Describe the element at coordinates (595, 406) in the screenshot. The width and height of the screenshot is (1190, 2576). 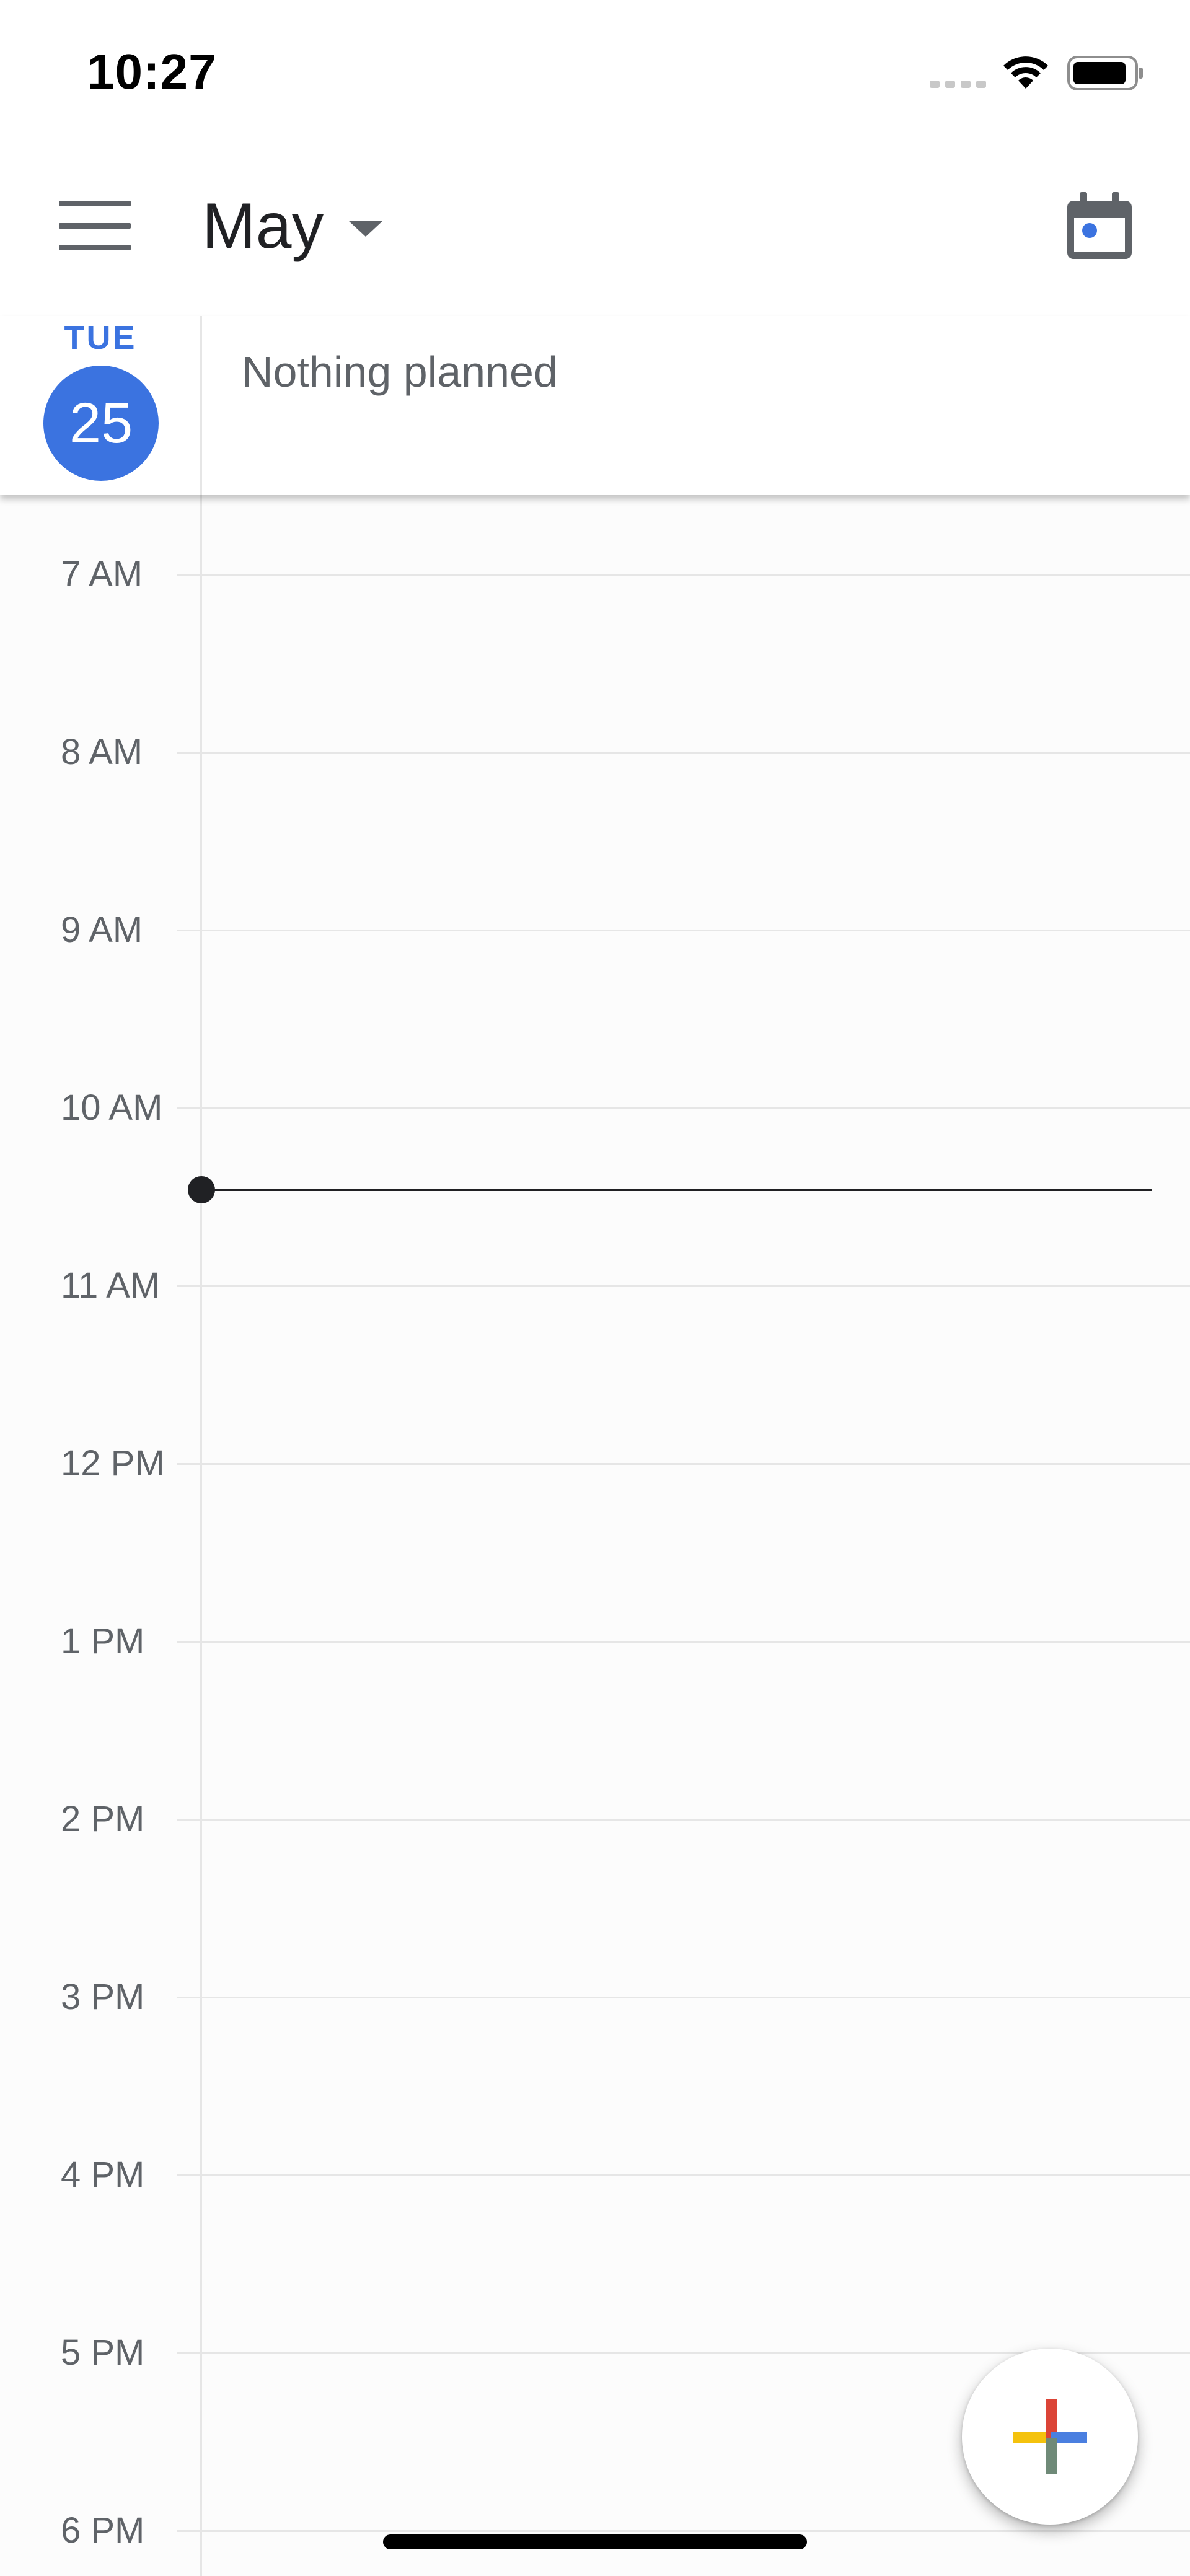
I see `all-day-section: TUE 25 Nothing planned` at that location.